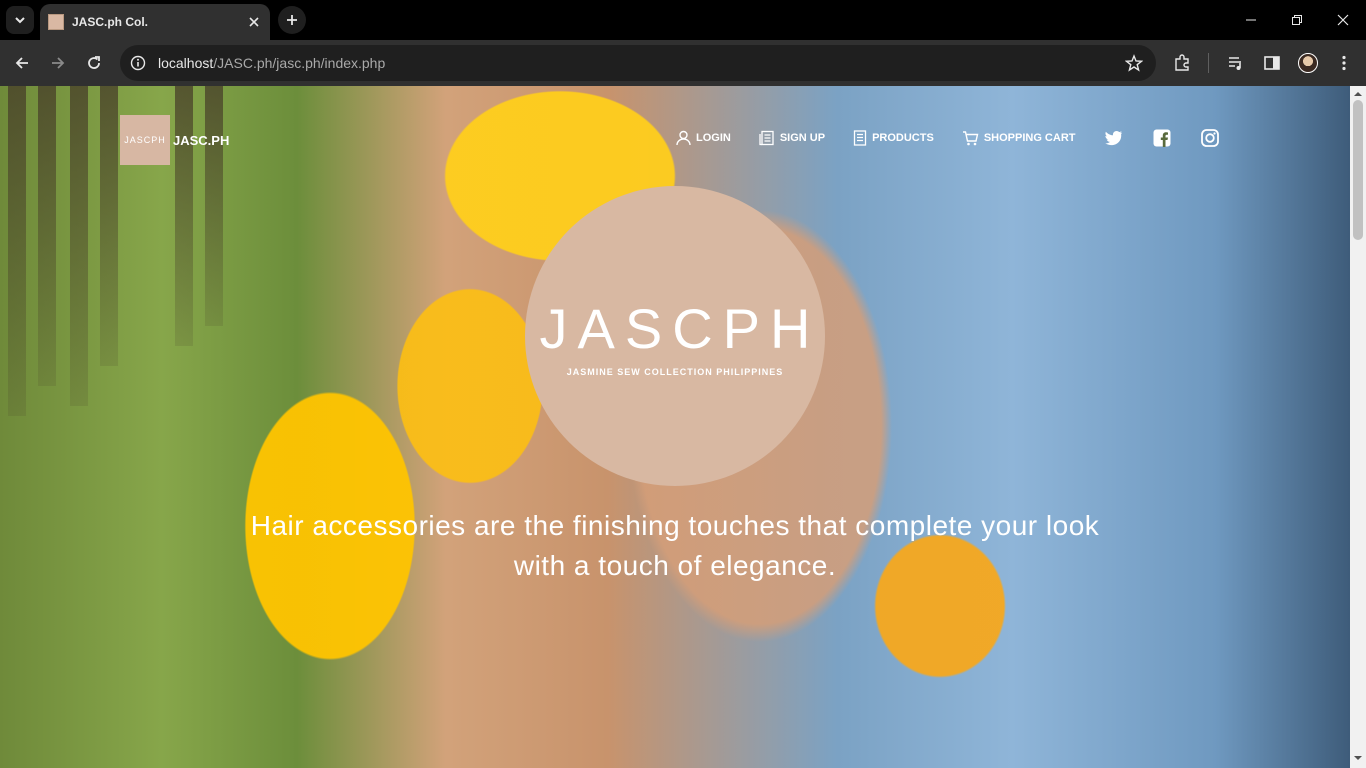 This screenshot has width=1366, height=768. I want to click on facebook-icon, so click(1161, 138).